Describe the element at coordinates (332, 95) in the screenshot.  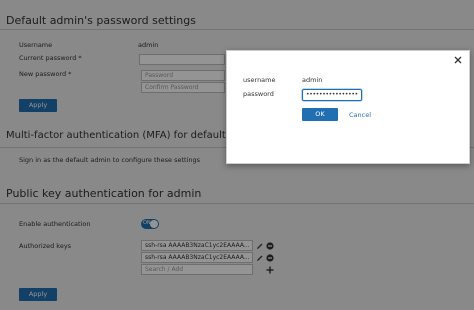
I see `dialog-password-input: ••••••••••••••••` at that location.